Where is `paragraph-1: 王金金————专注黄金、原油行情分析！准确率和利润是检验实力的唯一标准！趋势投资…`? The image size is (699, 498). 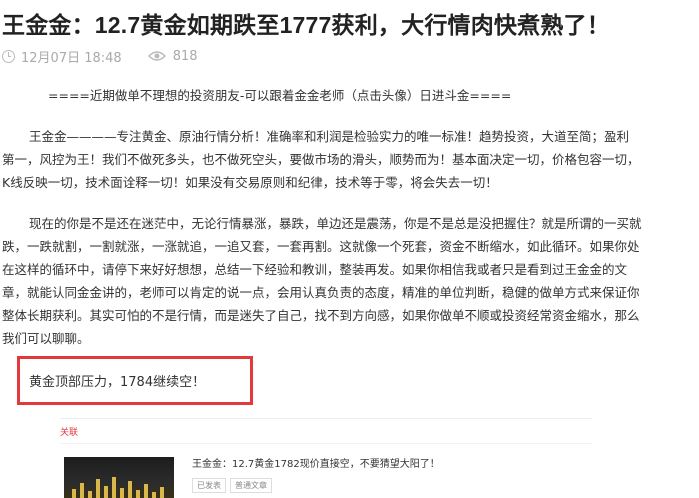 paragraph-1: 王金金————专注黄金、原油行情分析！准确率和利润是检验实力的唯一标准！趋势投资… is located at coordinates (333, 159).